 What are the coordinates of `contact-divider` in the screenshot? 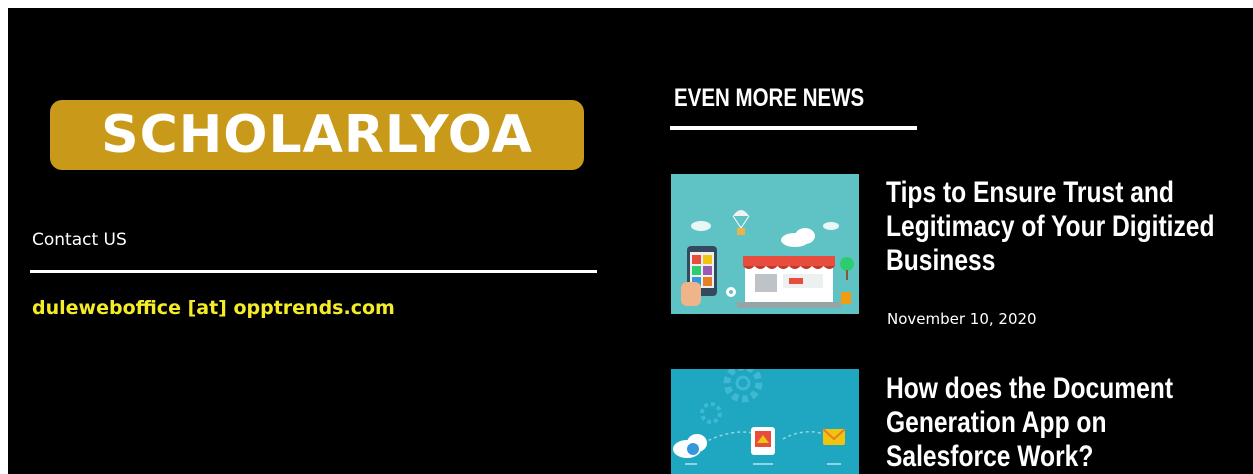 It's located at (313, 271).